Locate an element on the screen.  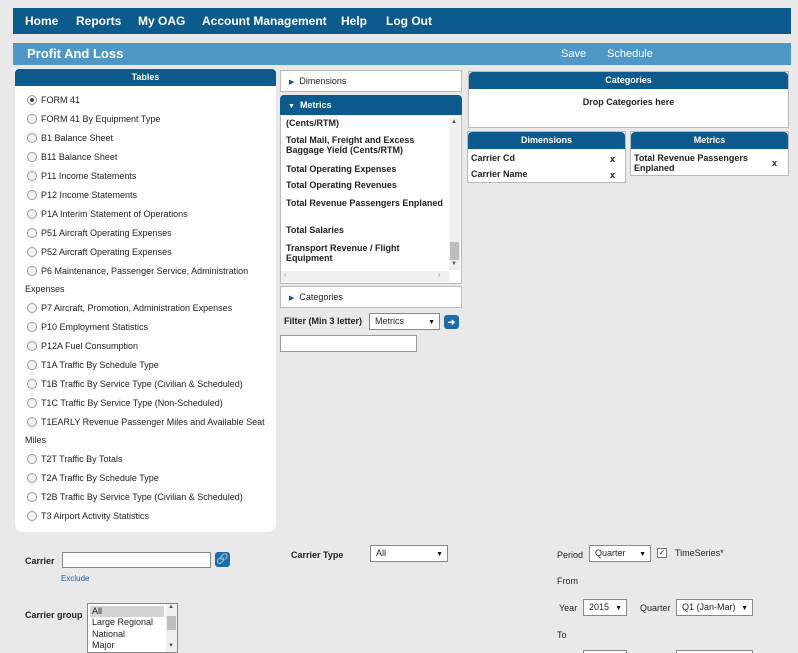
exclude-link: Exclude is located at coordinates (75, 578).